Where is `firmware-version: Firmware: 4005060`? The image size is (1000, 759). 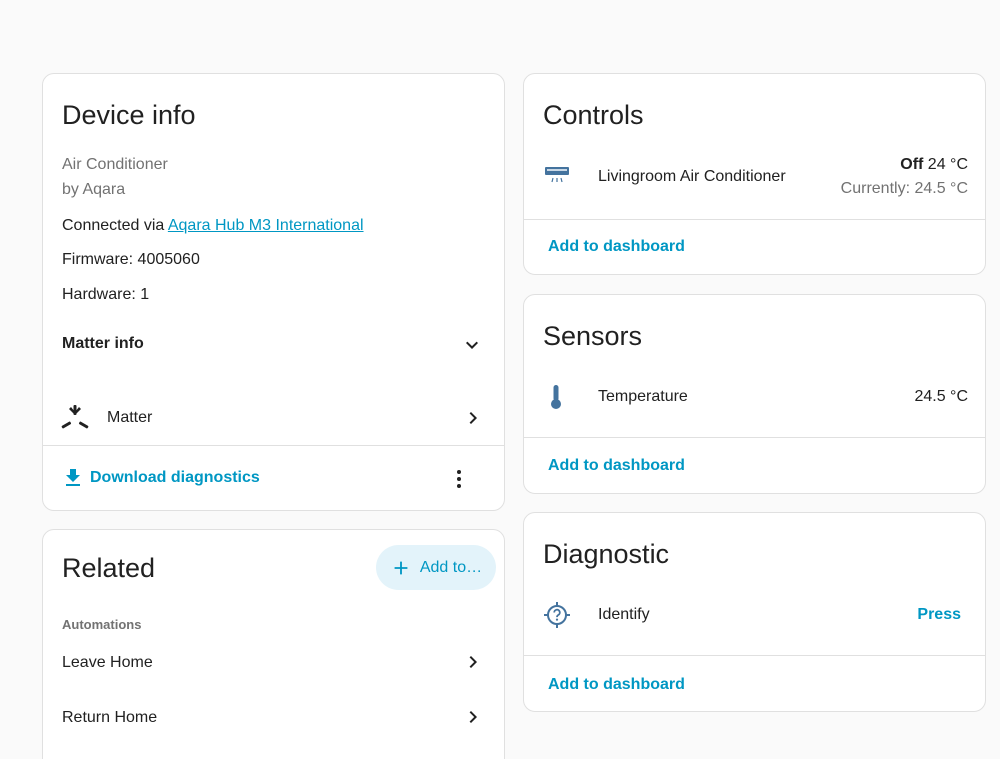 firmware-version: Firmware: 4005060 is located at coordinates (131, 259).